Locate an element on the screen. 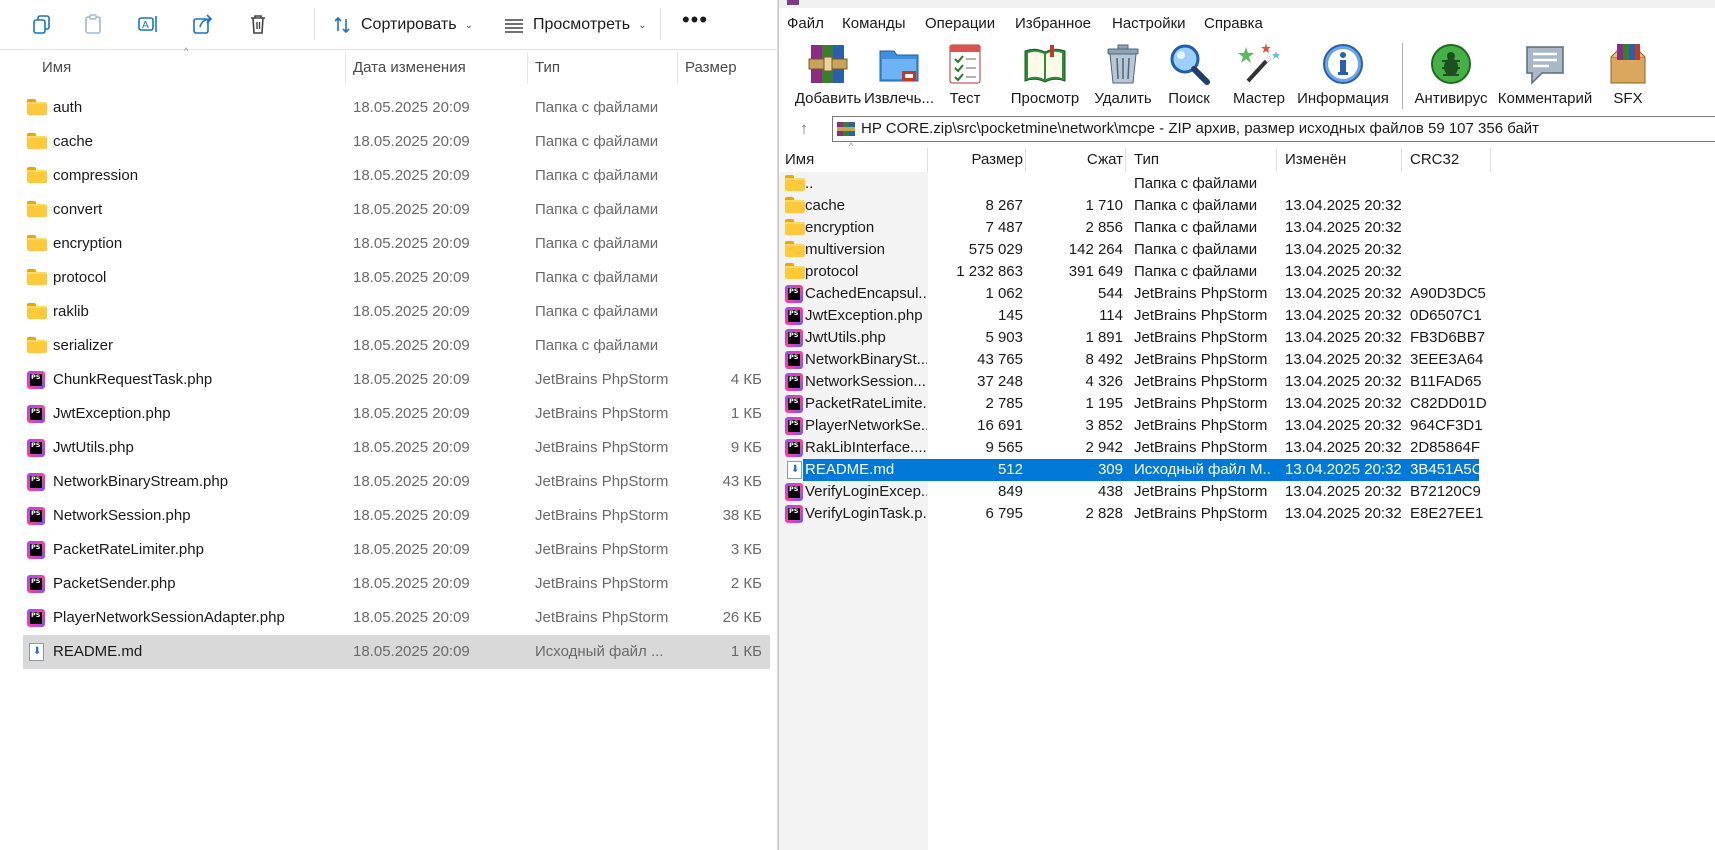  file-name: convert is located at coordinates (78, 209).